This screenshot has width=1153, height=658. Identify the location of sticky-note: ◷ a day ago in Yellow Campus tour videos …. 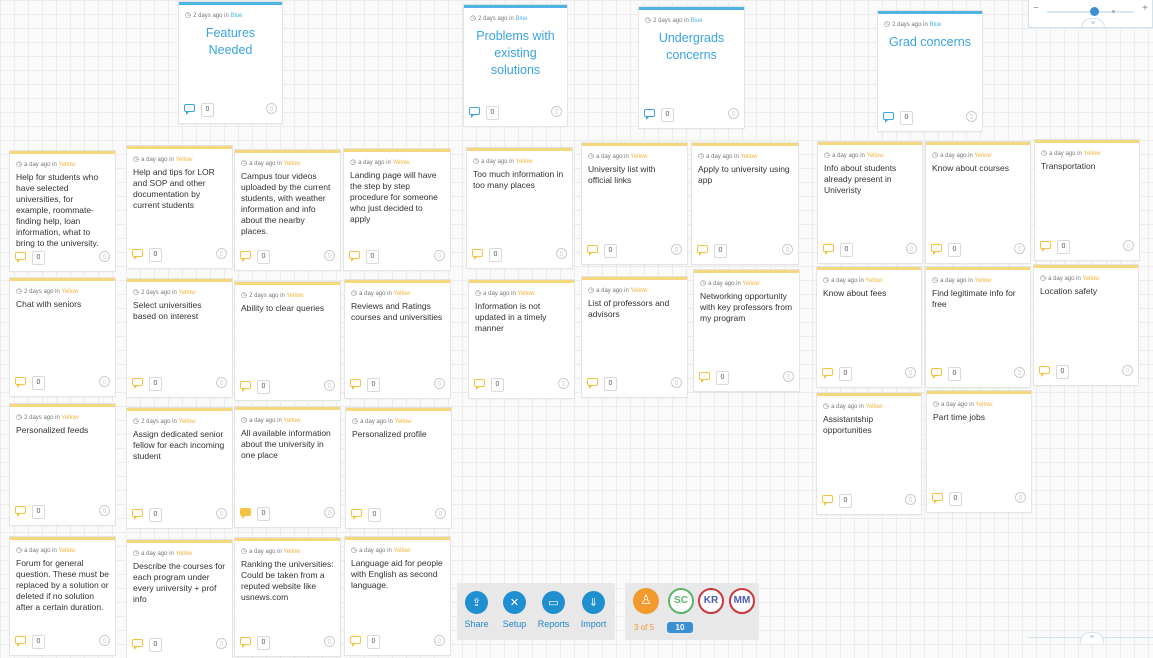
(287, 210).